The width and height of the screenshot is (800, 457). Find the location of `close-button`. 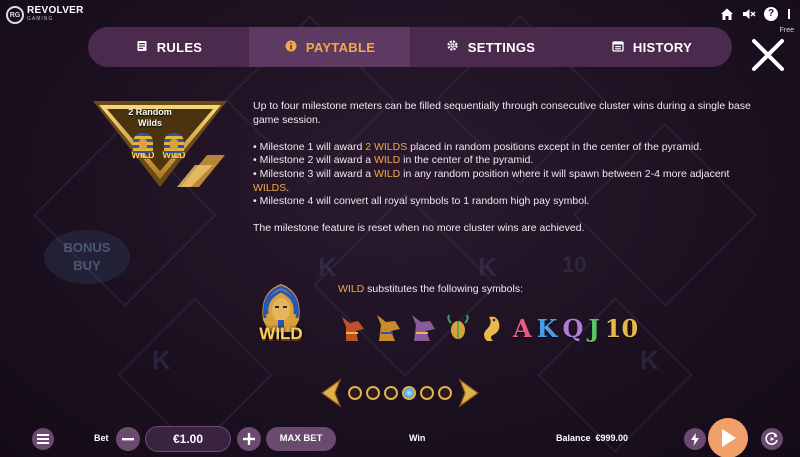

close-button is located at coordinates (768, 55).